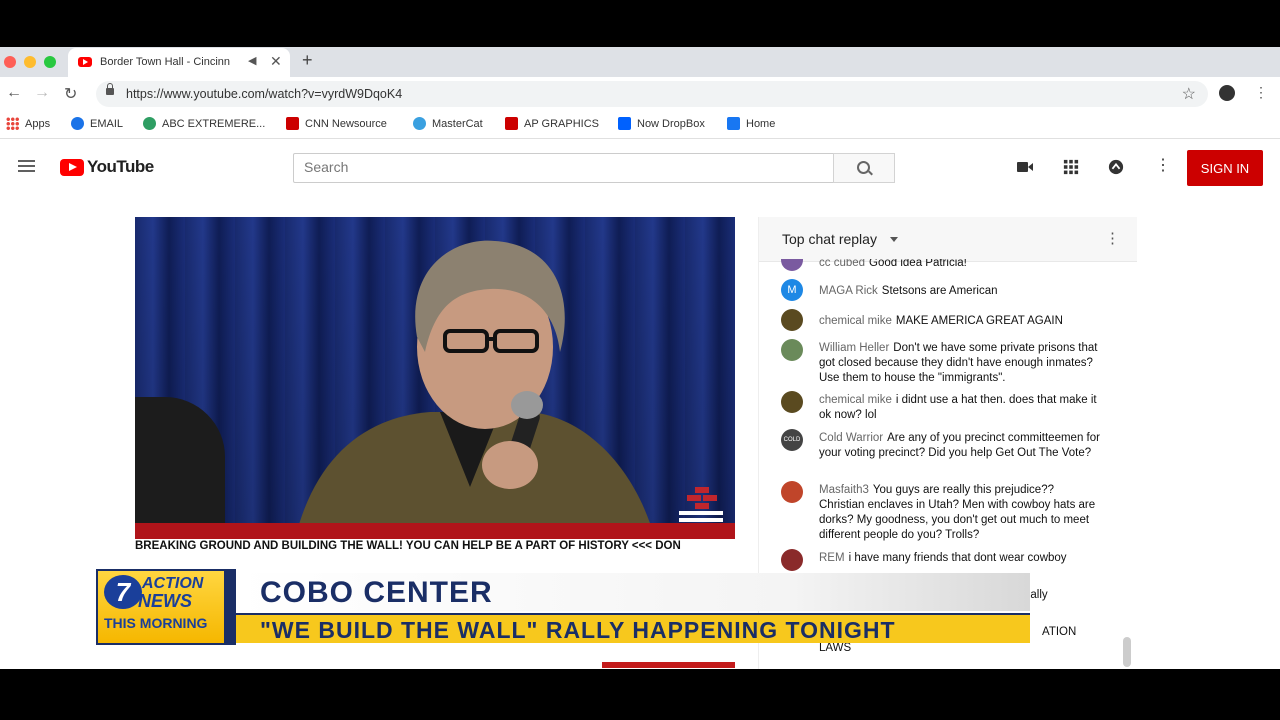 The width and height of the screenshot is (1280, 720). Describe the element at coordinates (50, 62) in the screenshot. I see `maximize-window-button` at that location.